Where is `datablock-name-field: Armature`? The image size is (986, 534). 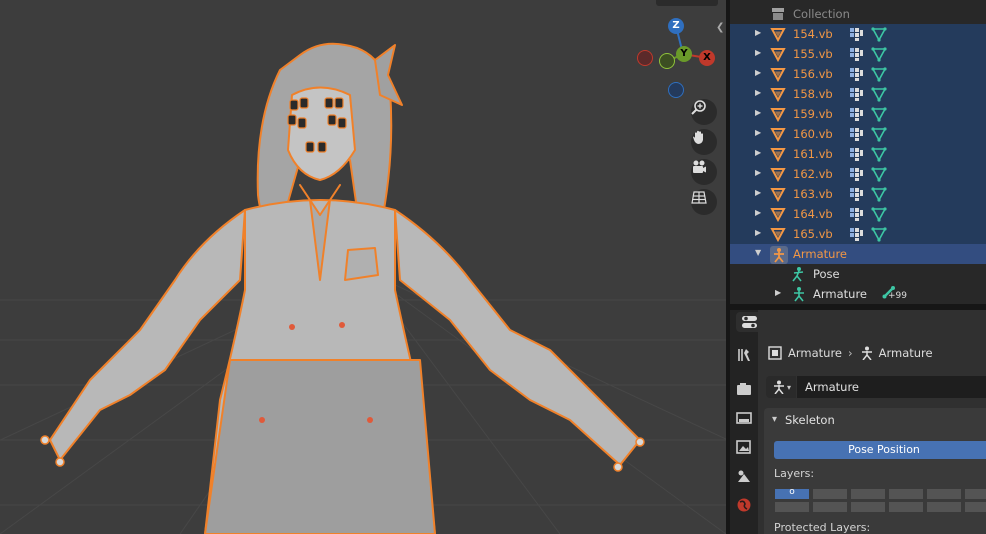 datablock-name-field: Armature is located at coordinates (891, 387).